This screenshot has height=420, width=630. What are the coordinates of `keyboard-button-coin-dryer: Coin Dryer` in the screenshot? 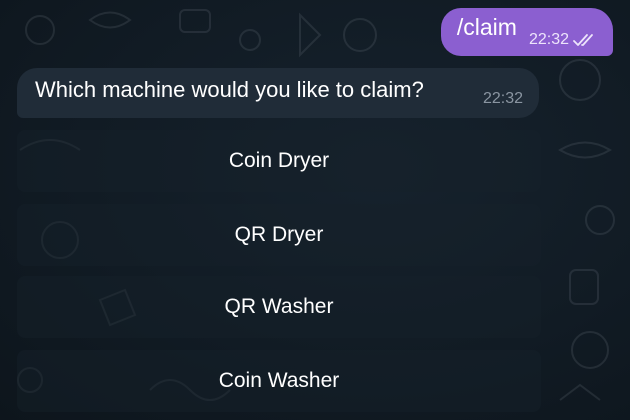 It's located at (279, 161).